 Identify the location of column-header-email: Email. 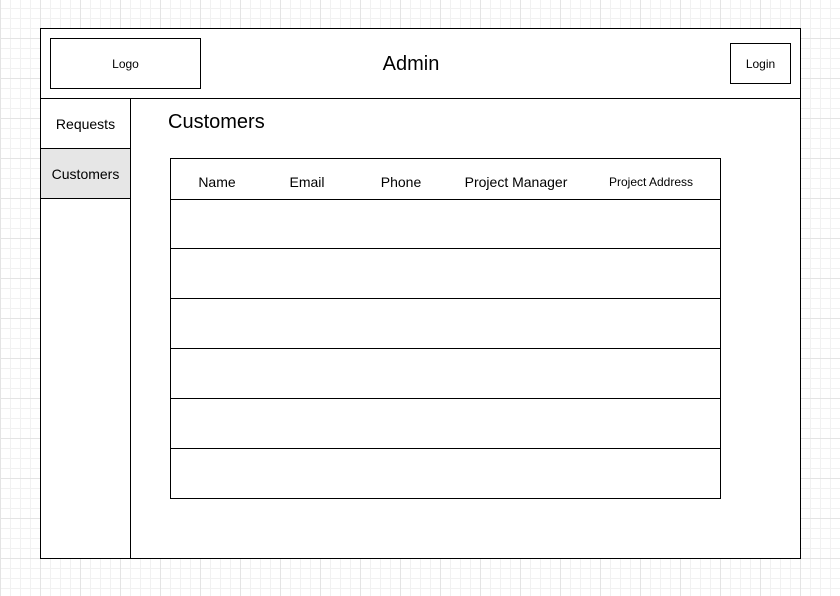
(307, 182).